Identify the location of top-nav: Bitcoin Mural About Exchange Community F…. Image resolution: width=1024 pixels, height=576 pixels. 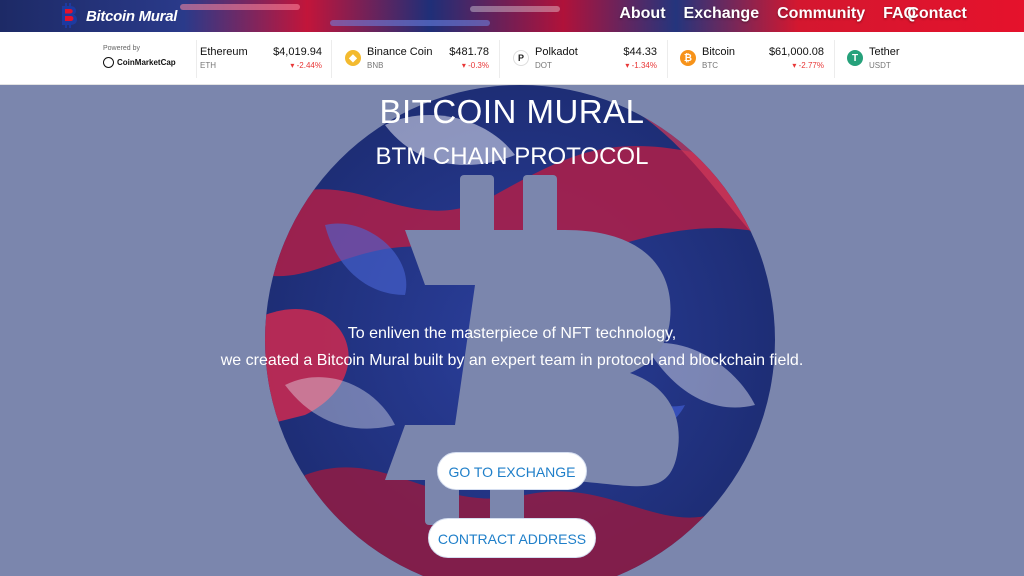
(512, 16).